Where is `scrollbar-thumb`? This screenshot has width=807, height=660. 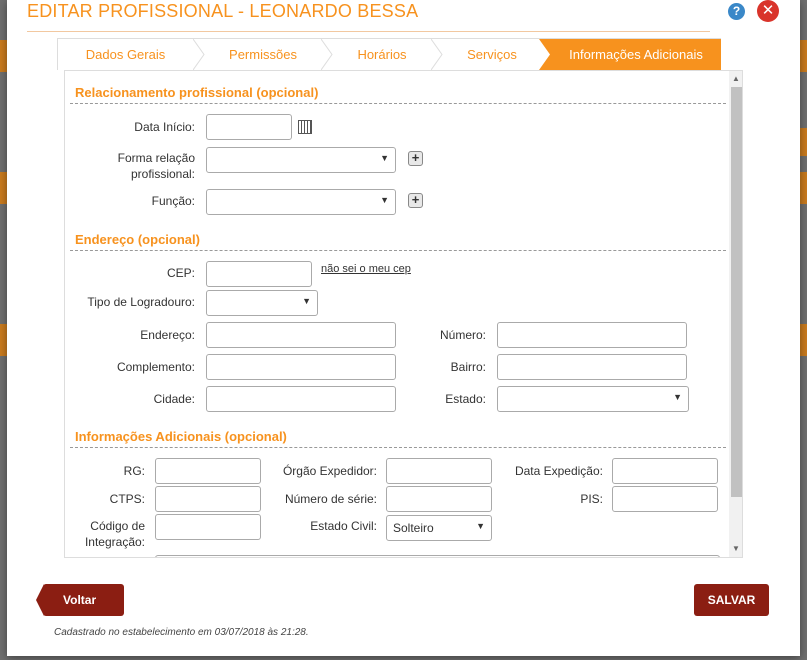
scrollbar-thumb is located at coordinates (736, 292).